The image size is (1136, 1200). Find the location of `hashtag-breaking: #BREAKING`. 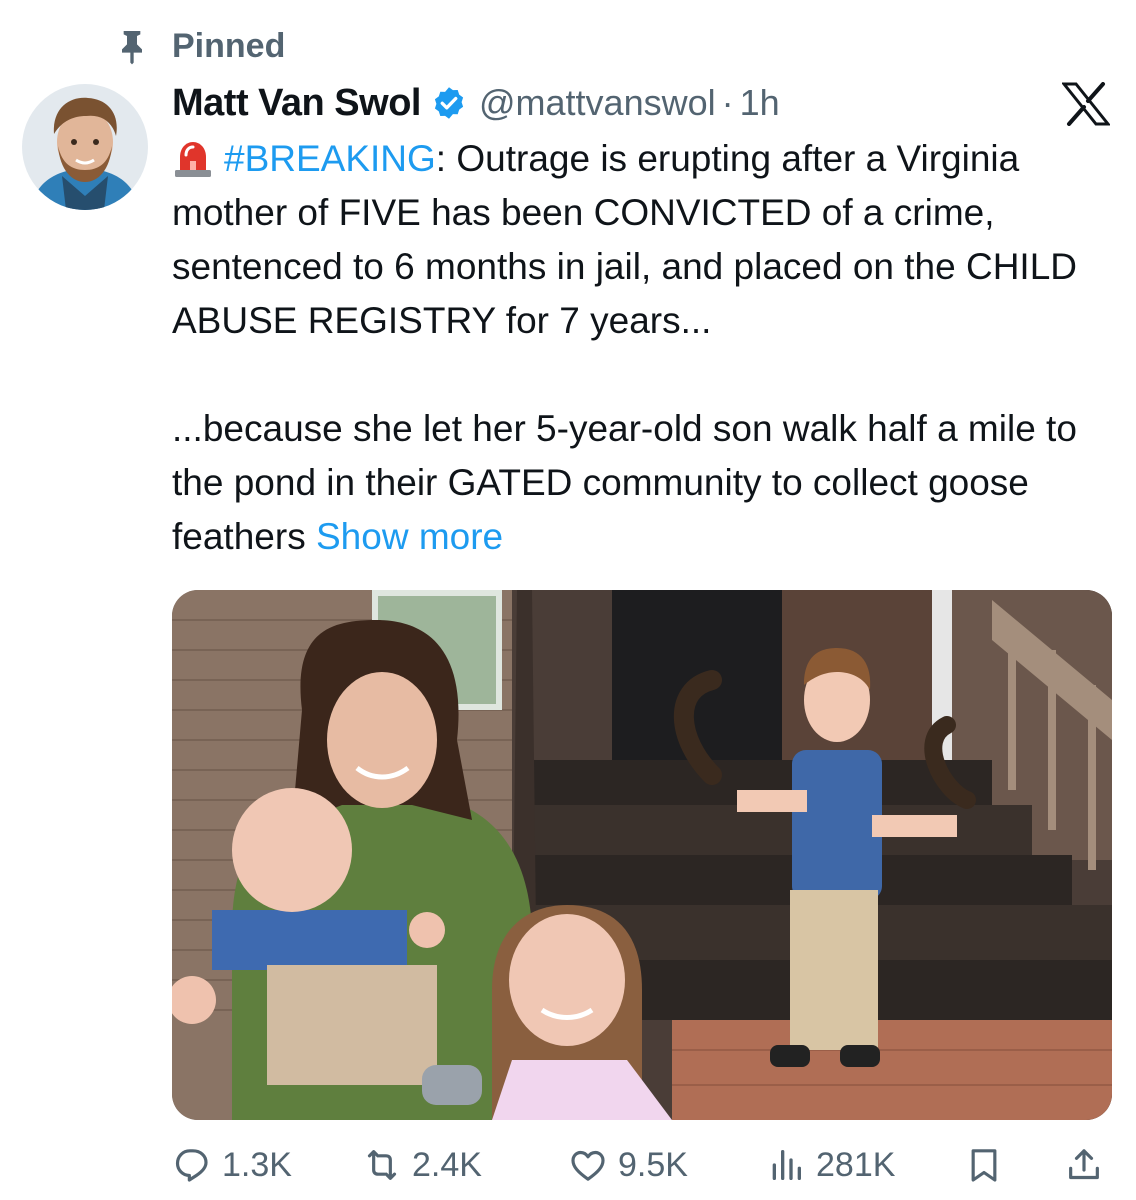

hashtag-breaking: #BREAKING is located at coordinates (330, 158).